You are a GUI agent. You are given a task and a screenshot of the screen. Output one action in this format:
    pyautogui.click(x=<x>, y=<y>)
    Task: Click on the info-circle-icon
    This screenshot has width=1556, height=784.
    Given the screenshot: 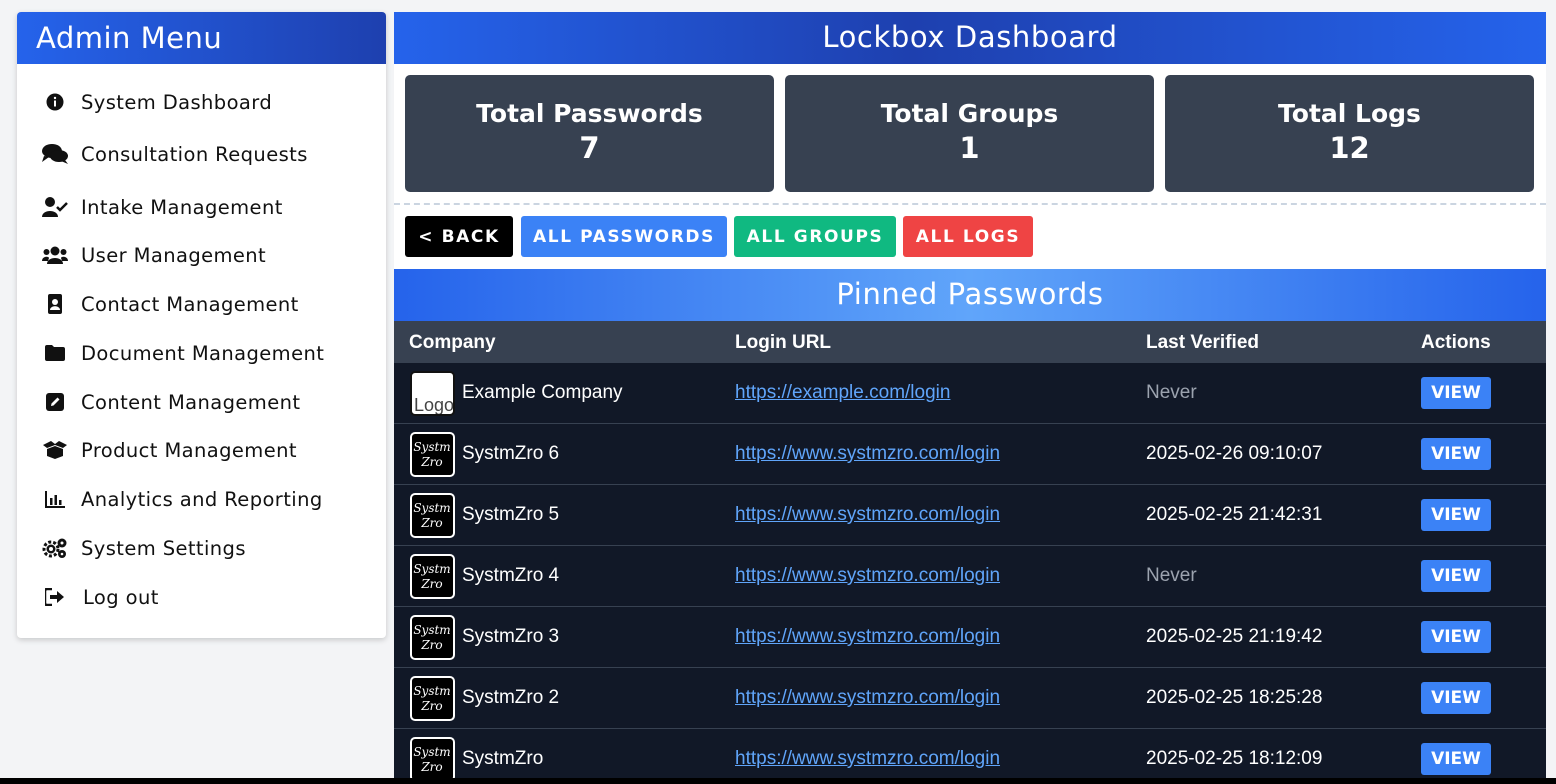 What is the action you would take?
    pyautogui.click(x=55, y=102)
    